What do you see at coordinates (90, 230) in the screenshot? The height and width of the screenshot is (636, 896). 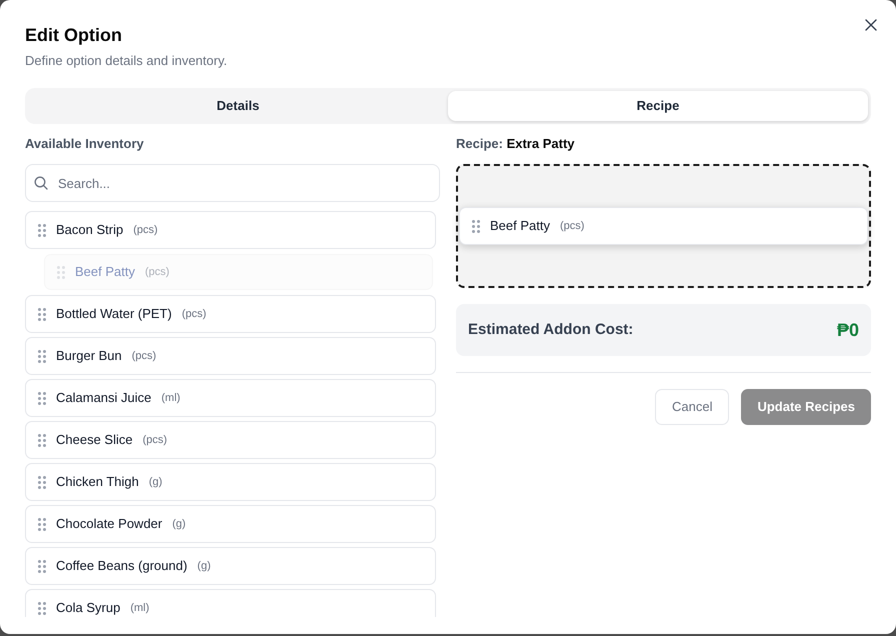 I see `item-name: Bacon Strip` at bounding box center [90, 230].